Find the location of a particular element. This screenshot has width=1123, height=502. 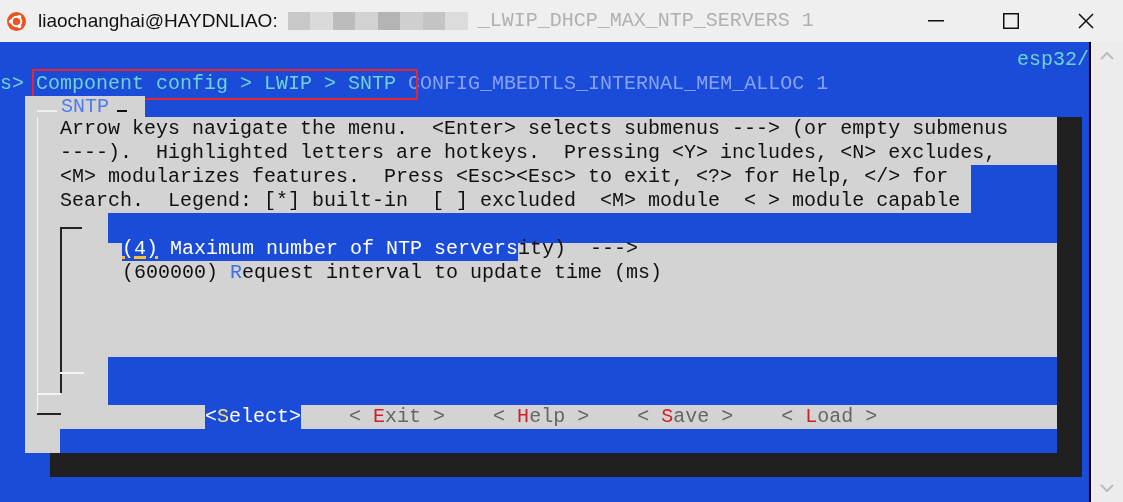

scroll-down-icon is located at coordinates (1107, 488).